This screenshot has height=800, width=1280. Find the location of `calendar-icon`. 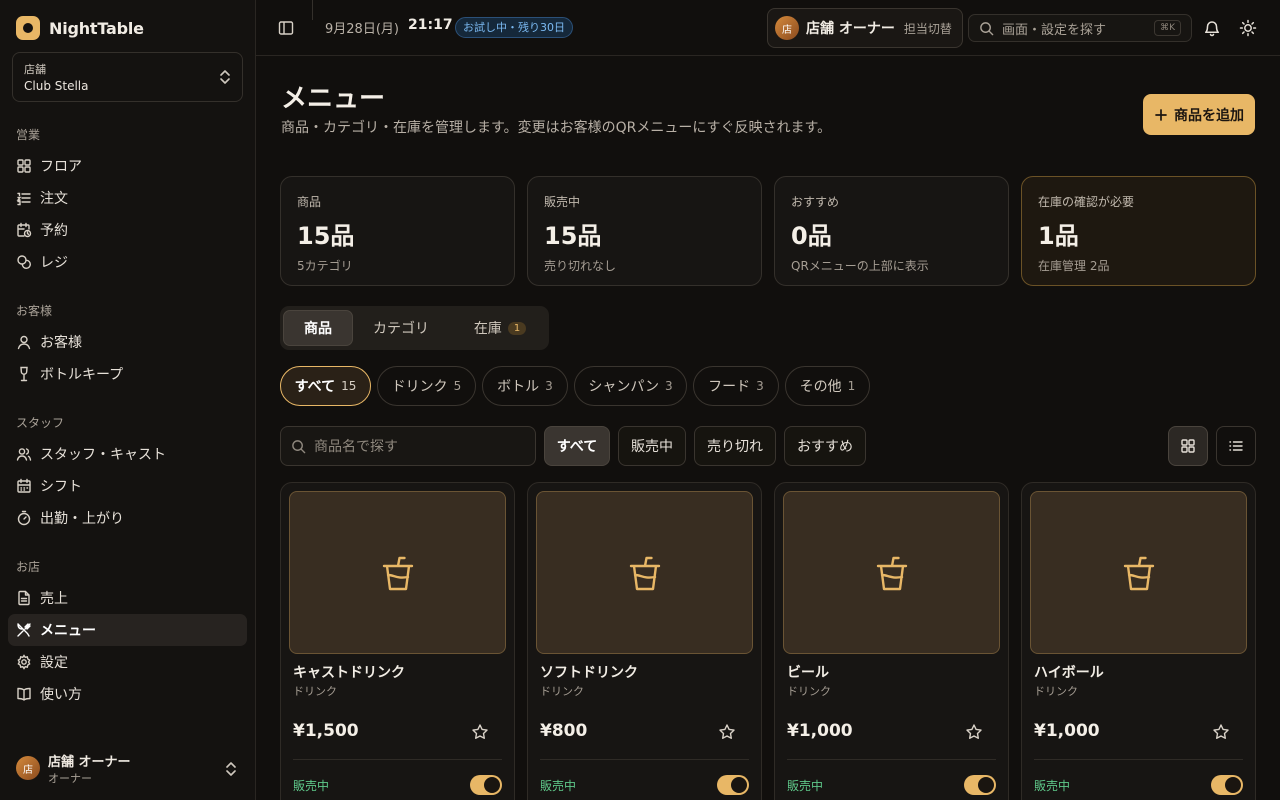

calendar-icon is located at coordinates (24, 485).